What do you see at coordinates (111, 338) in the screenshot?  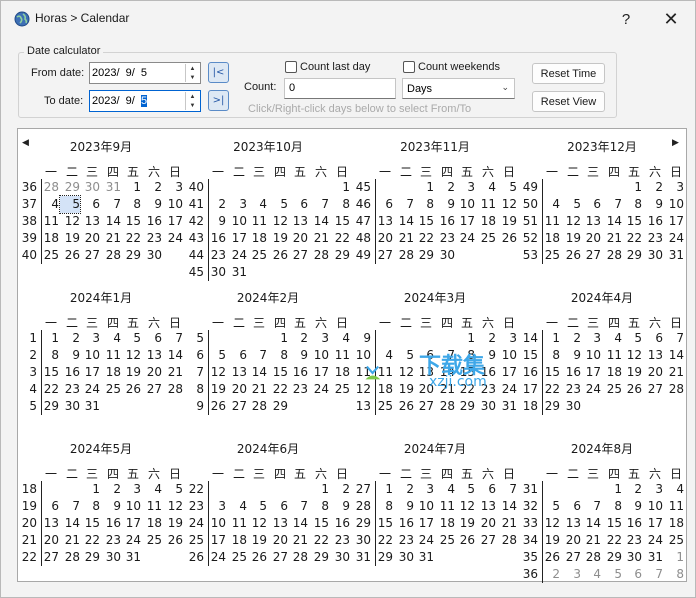 I see `day-cell: 4` at bounding box center [111, 338].